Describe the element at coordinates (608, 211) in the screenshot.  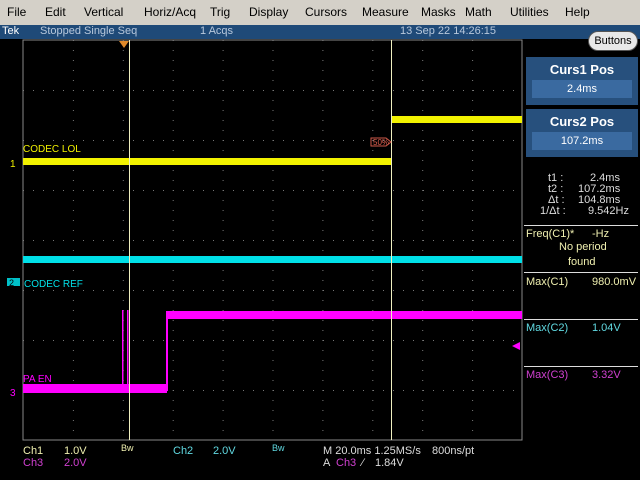
I see `inv-dt-value: 9.542Hz` at that location.